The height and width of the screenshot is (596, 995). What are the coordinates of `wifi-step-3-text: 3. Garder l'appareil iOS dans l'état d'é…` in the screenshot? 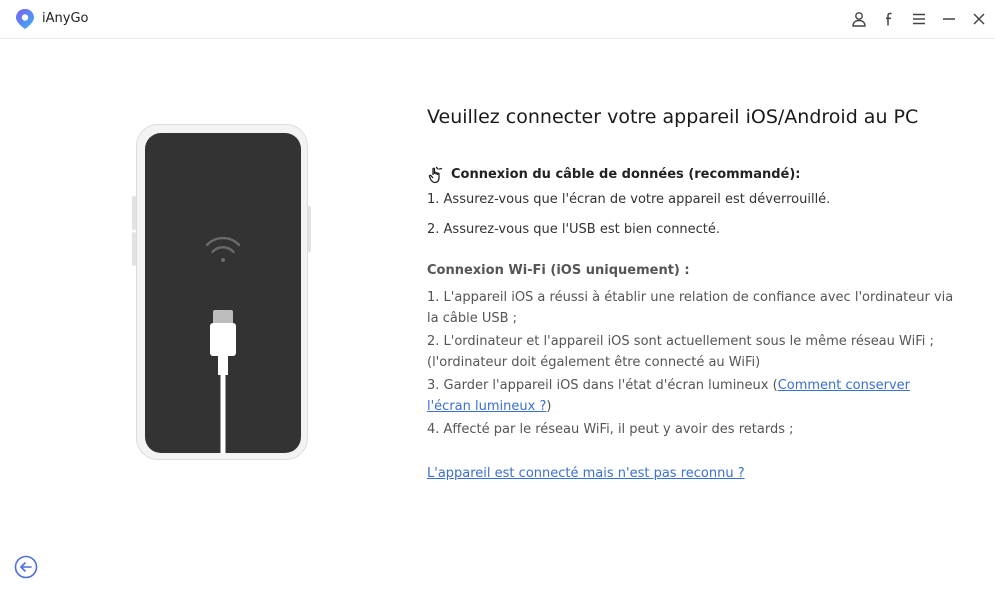 It's located at (602, 385).